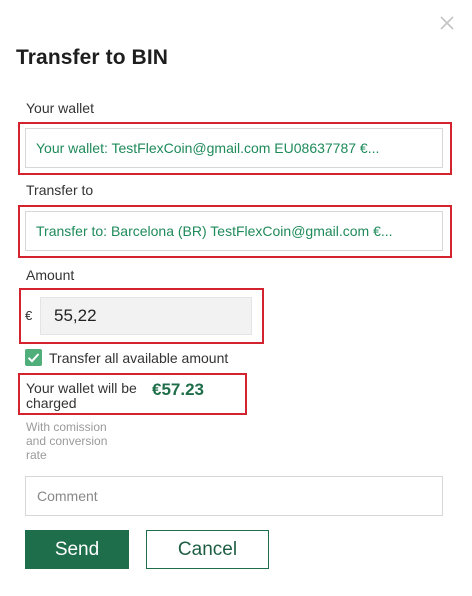 The image size is (472, 596). What do you see at coordinates (60, 108) in the screenshot?
I see `wallet-label: Your wallet` at bounding box center [60, 108].